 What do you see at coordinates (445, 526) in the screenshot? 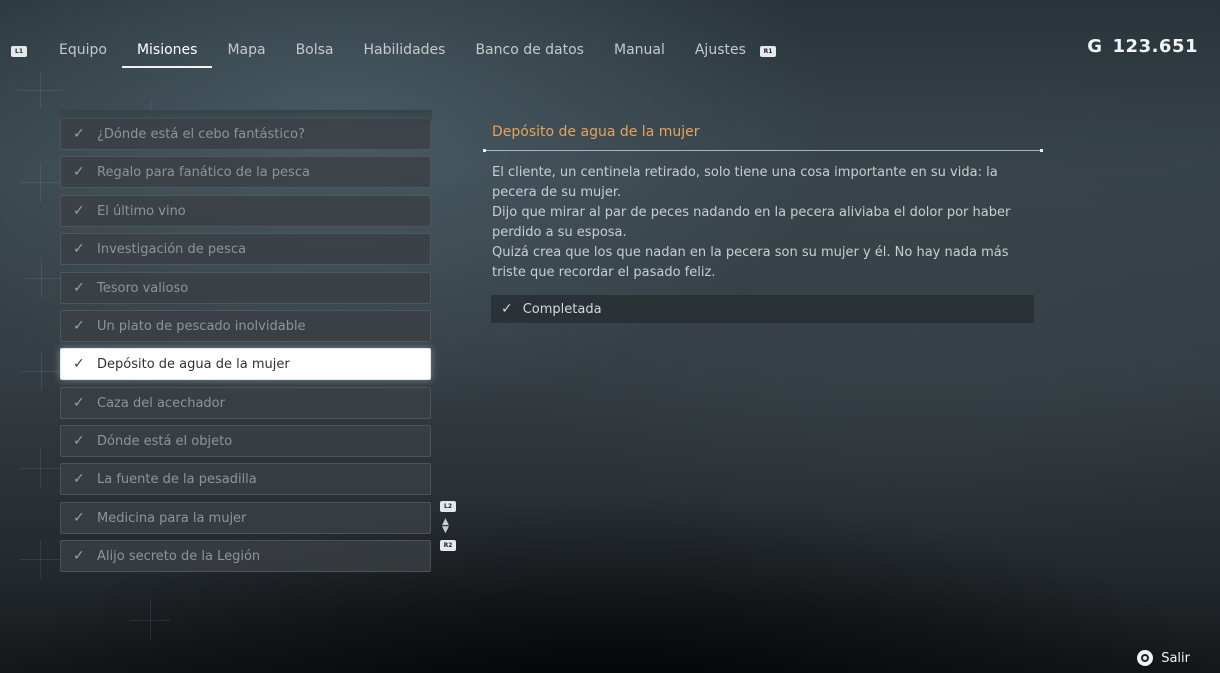
I see `scroll-arrows-icon: ▲ ▼` at bounding box center [445, 526].